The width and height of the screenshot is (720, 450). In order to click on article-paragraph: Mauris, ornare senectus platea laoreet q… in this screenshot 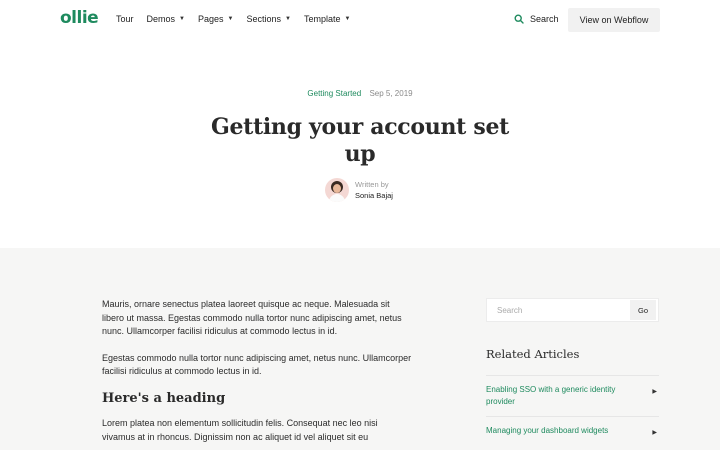, I will do `click(252, 317)`.